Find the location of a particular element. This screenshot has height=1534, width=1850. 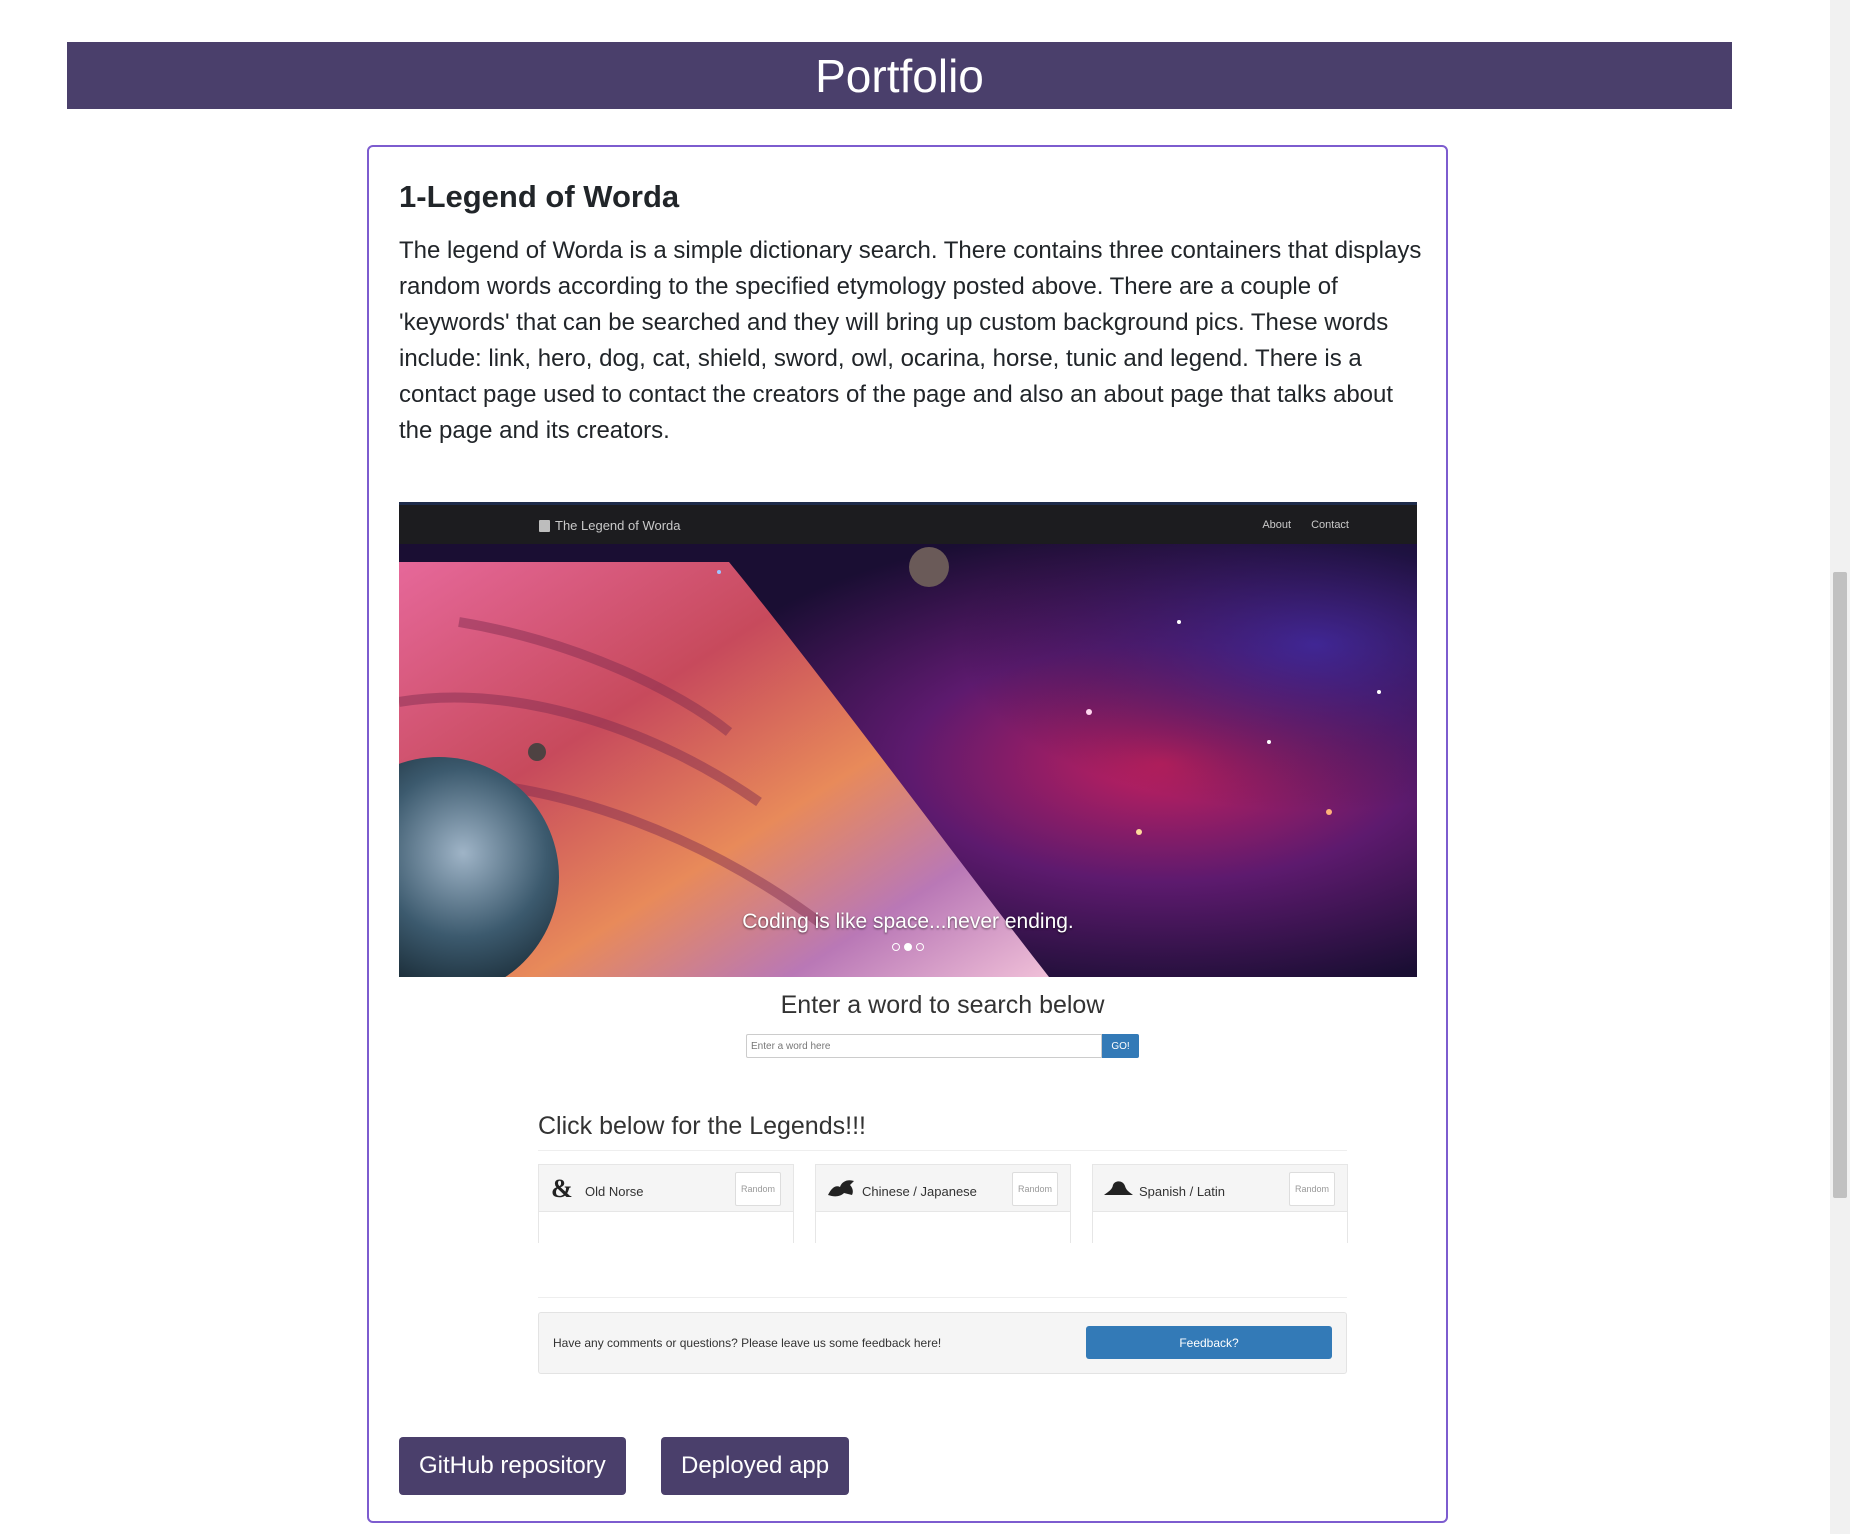

carousel-dots is located at coordinates (908, 947).